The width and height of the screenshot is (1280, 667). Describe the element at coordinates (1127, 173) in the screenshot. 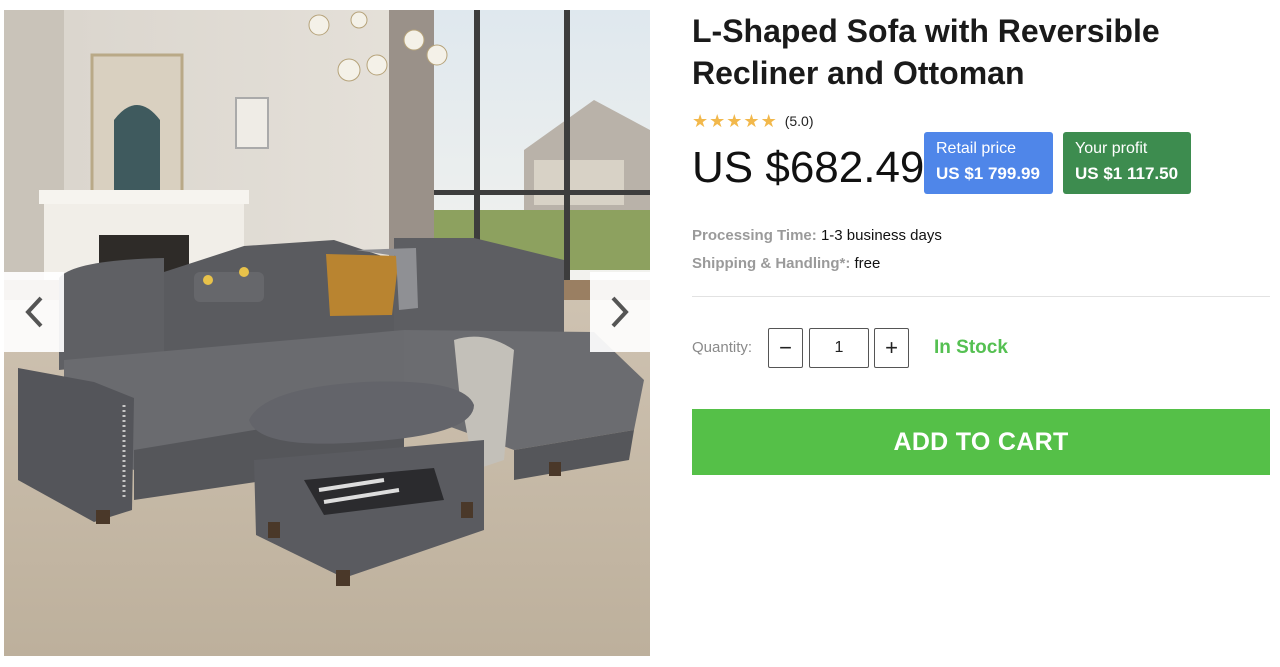

I see `profit-value: US $1 117.50` at that location.